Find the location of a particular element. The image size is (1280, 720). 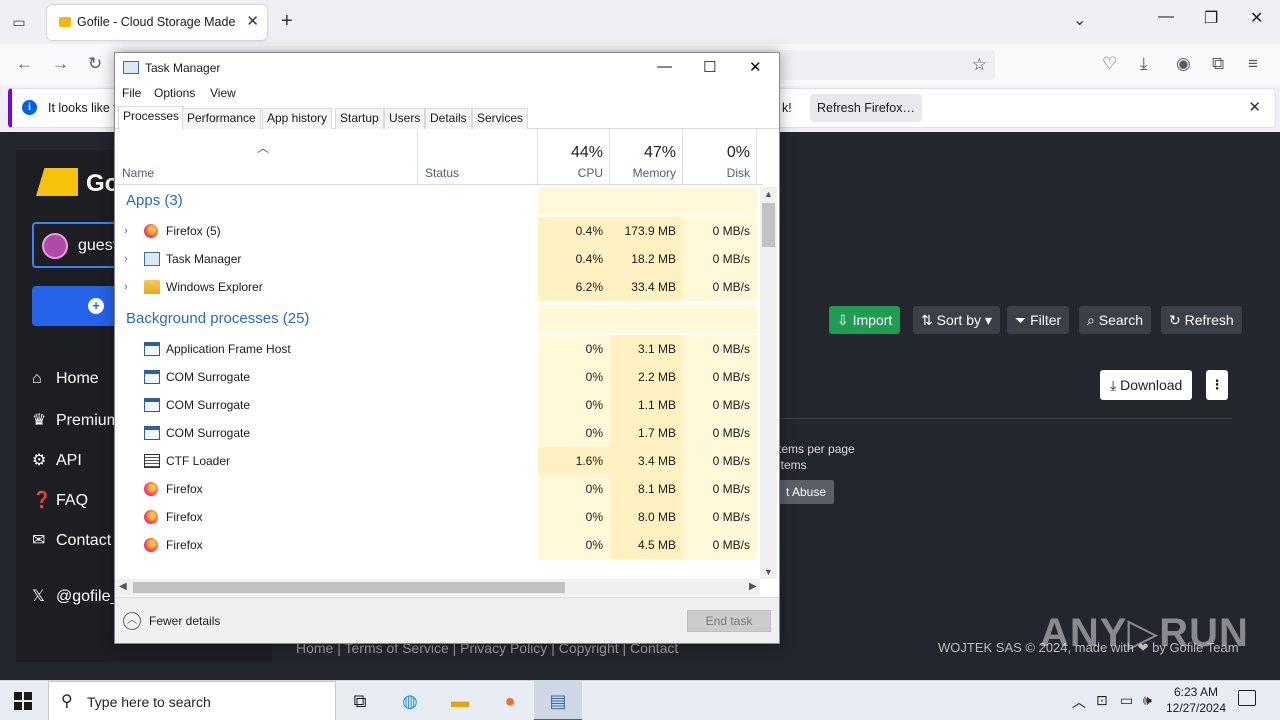

process-row: › Task Manager 0.4% 18.2 MB 0 MB/s is located at coordinates (436, 259).